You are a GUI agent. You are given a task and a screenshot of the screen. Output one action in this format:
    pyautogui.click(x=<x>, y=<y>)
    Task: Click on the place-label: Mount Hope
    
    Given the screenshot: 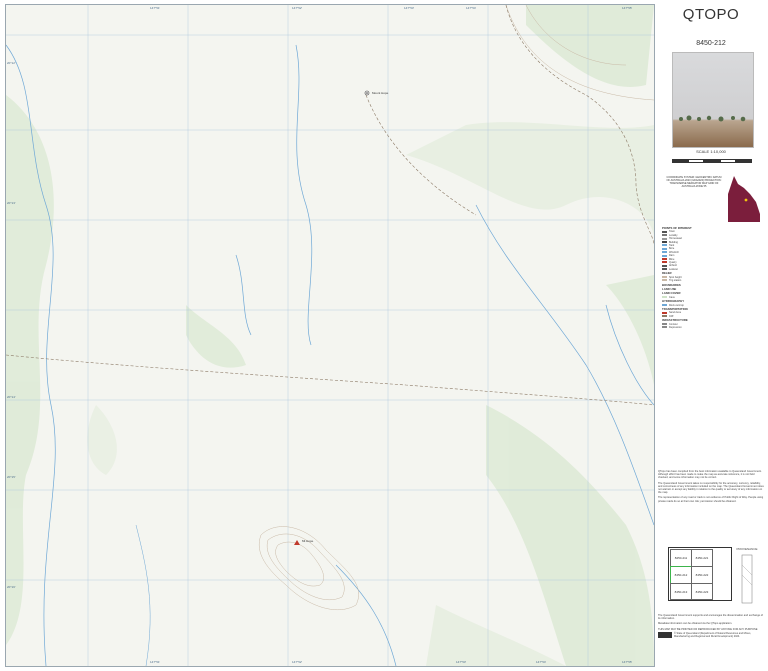 What is the action you would take?
    pyautogui.click(x=380, y=93)
    